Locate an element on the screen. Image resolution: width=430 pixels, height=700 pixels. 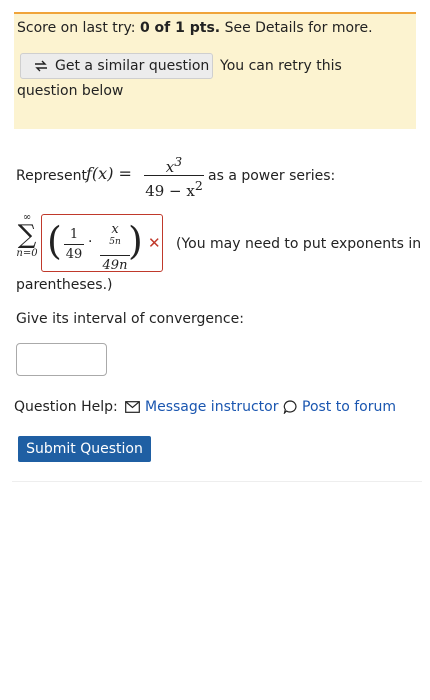
exponent-hint: (You may need to put exponents in is located at coordinates (299, 244).